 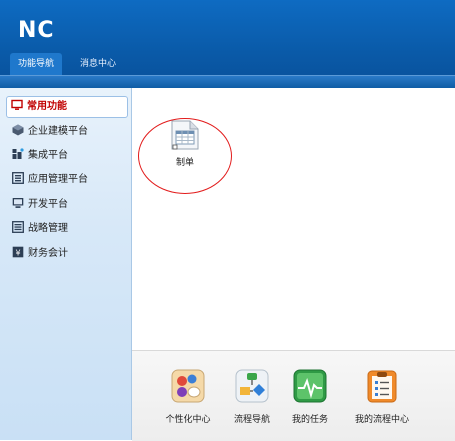 I want to click on sidebar-item-label: 应用管理平台, so click(x=58, y=179).